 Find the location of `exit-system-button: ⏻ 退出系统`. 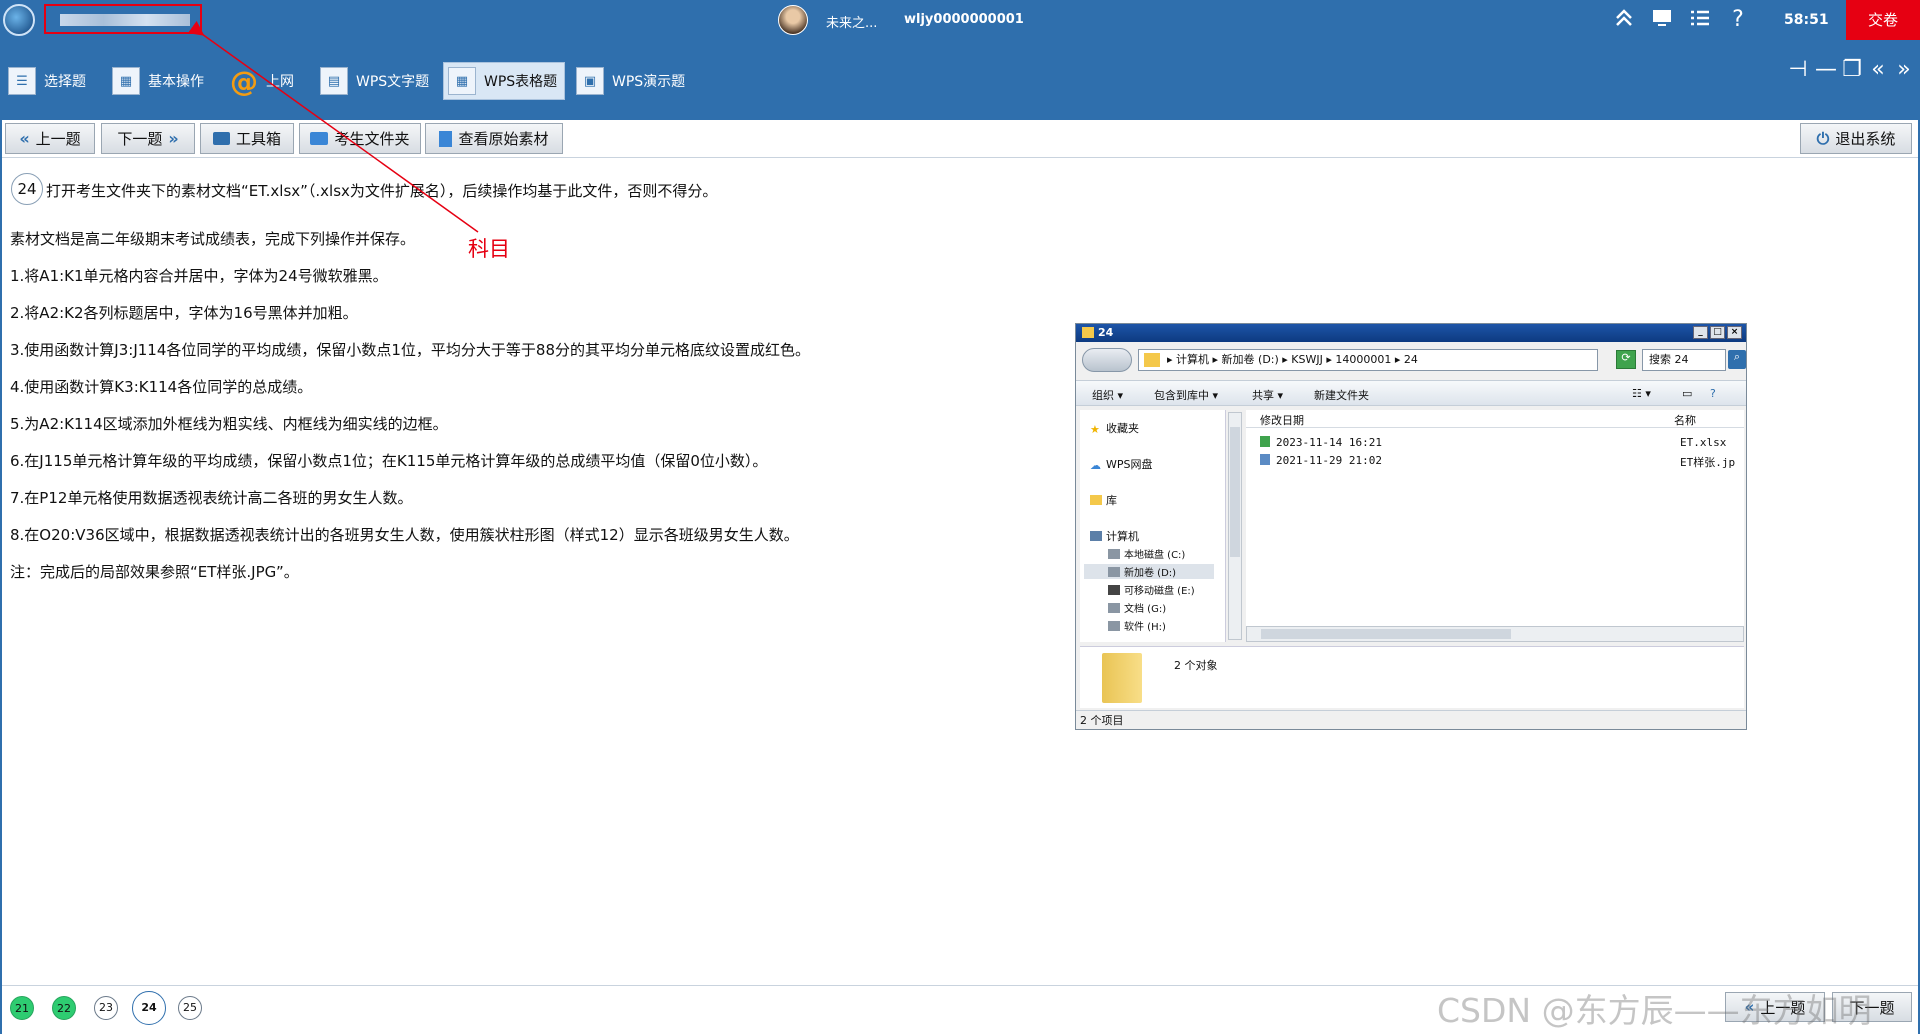

exit-system-button: ⏻ 退出系统 is located at coordinates (1856, 138).